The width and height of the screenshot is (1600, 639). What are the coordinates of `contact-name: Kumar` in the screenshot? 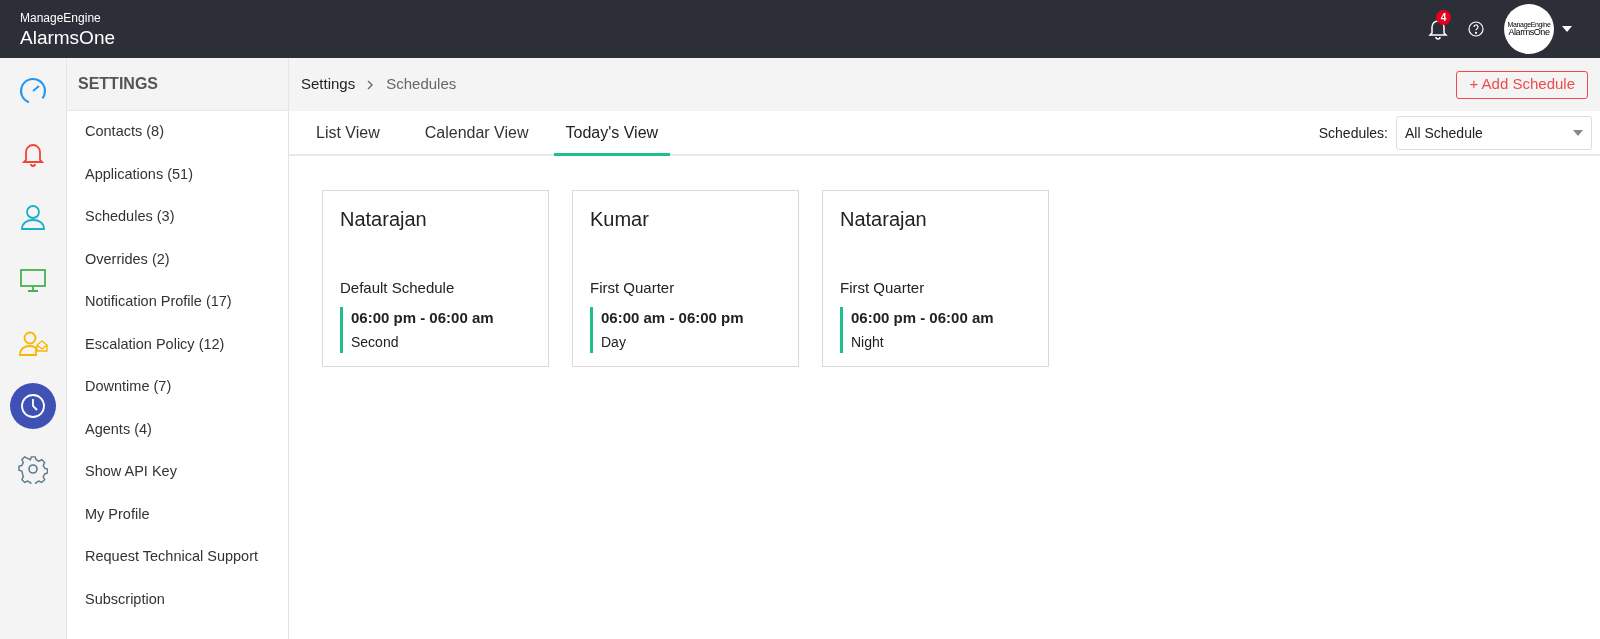 It's located at (620, 219).